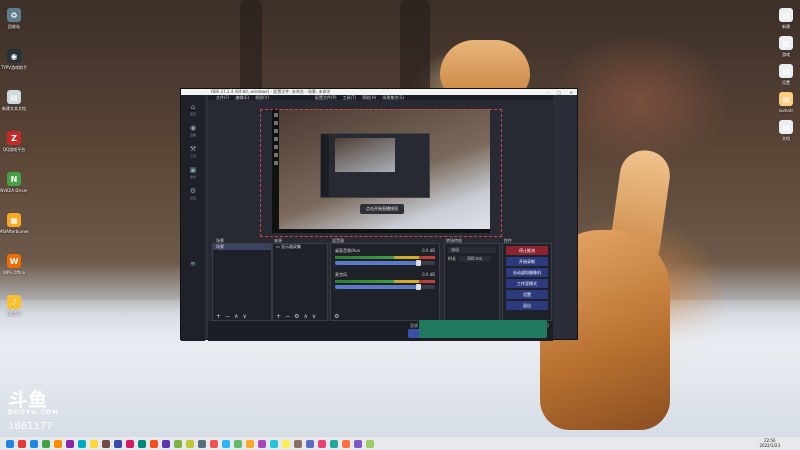 The height and width of the screenshot is (450, 800). What do you see at coordinates (428, 250) in the screenshot?
I see `channel-db: 0.0 dB` at bounding box center [428, 250].